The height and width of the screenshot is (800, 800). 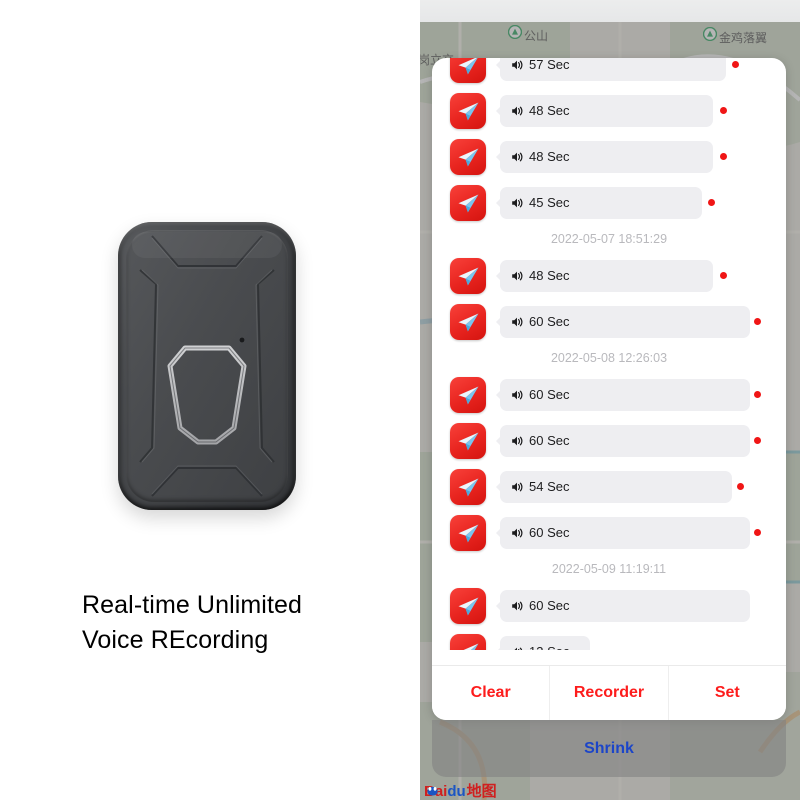 I want to click on caption-line-1: Real-time Unlimited, so click(x=192, y=605).